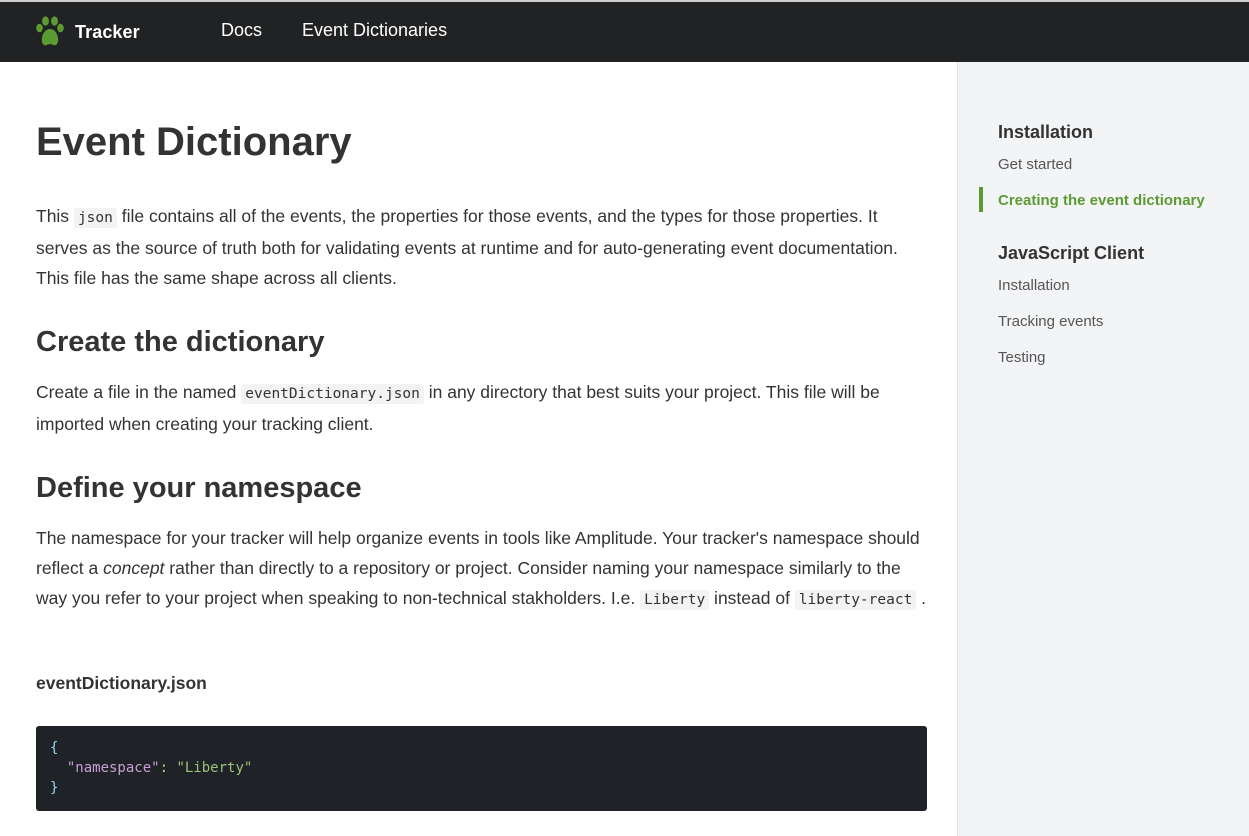  What do you see at coordinates (1071, 253) in the screenshot?
I see `sidebar-heading-javascript-client: JavaScript Client` at bounding box center [1071, 253].